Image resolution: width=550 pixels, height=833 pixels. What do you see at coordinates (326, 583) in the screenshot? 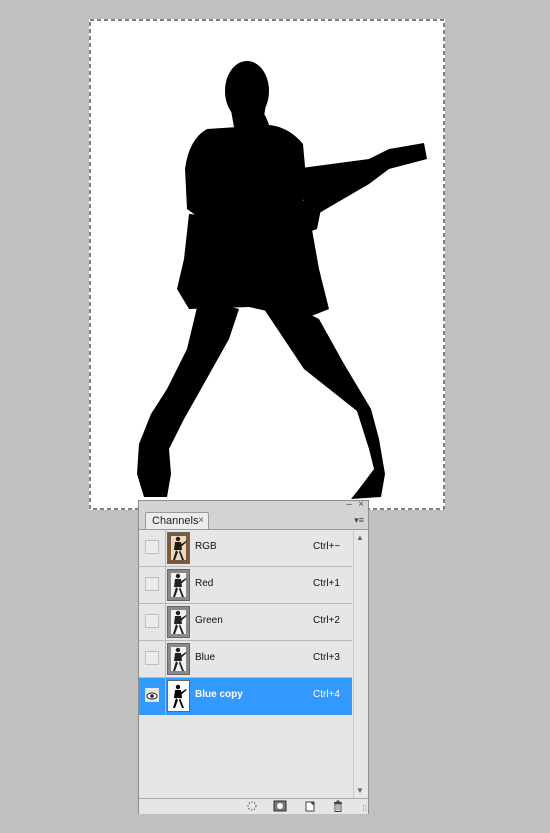
I see `channel-shortcut: Ctrl+1` at bounding box center [326, 583].